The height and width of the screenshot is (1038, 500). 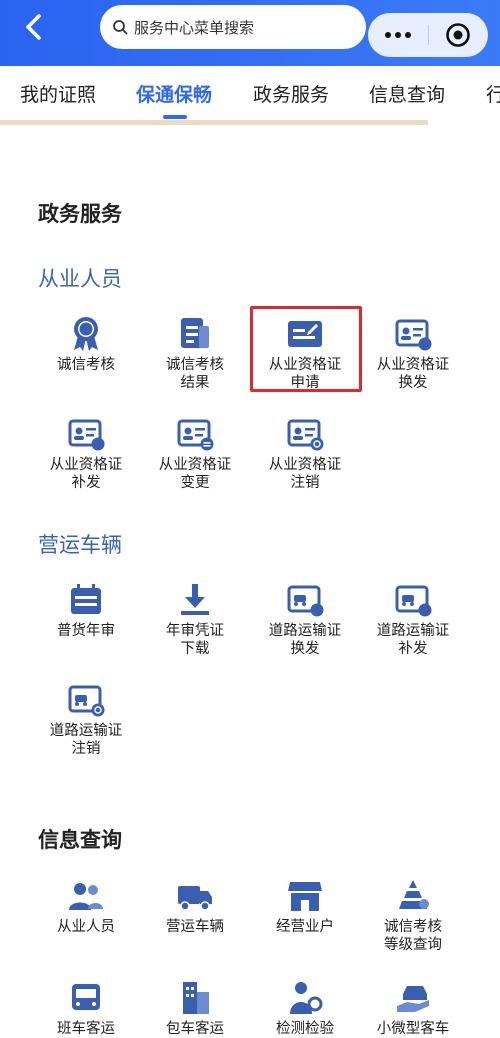 What do you see at coordinates (413, 601) in the screenshot?
I see `vehicle-card-reissue-icon` at bounding box center [413, 601].